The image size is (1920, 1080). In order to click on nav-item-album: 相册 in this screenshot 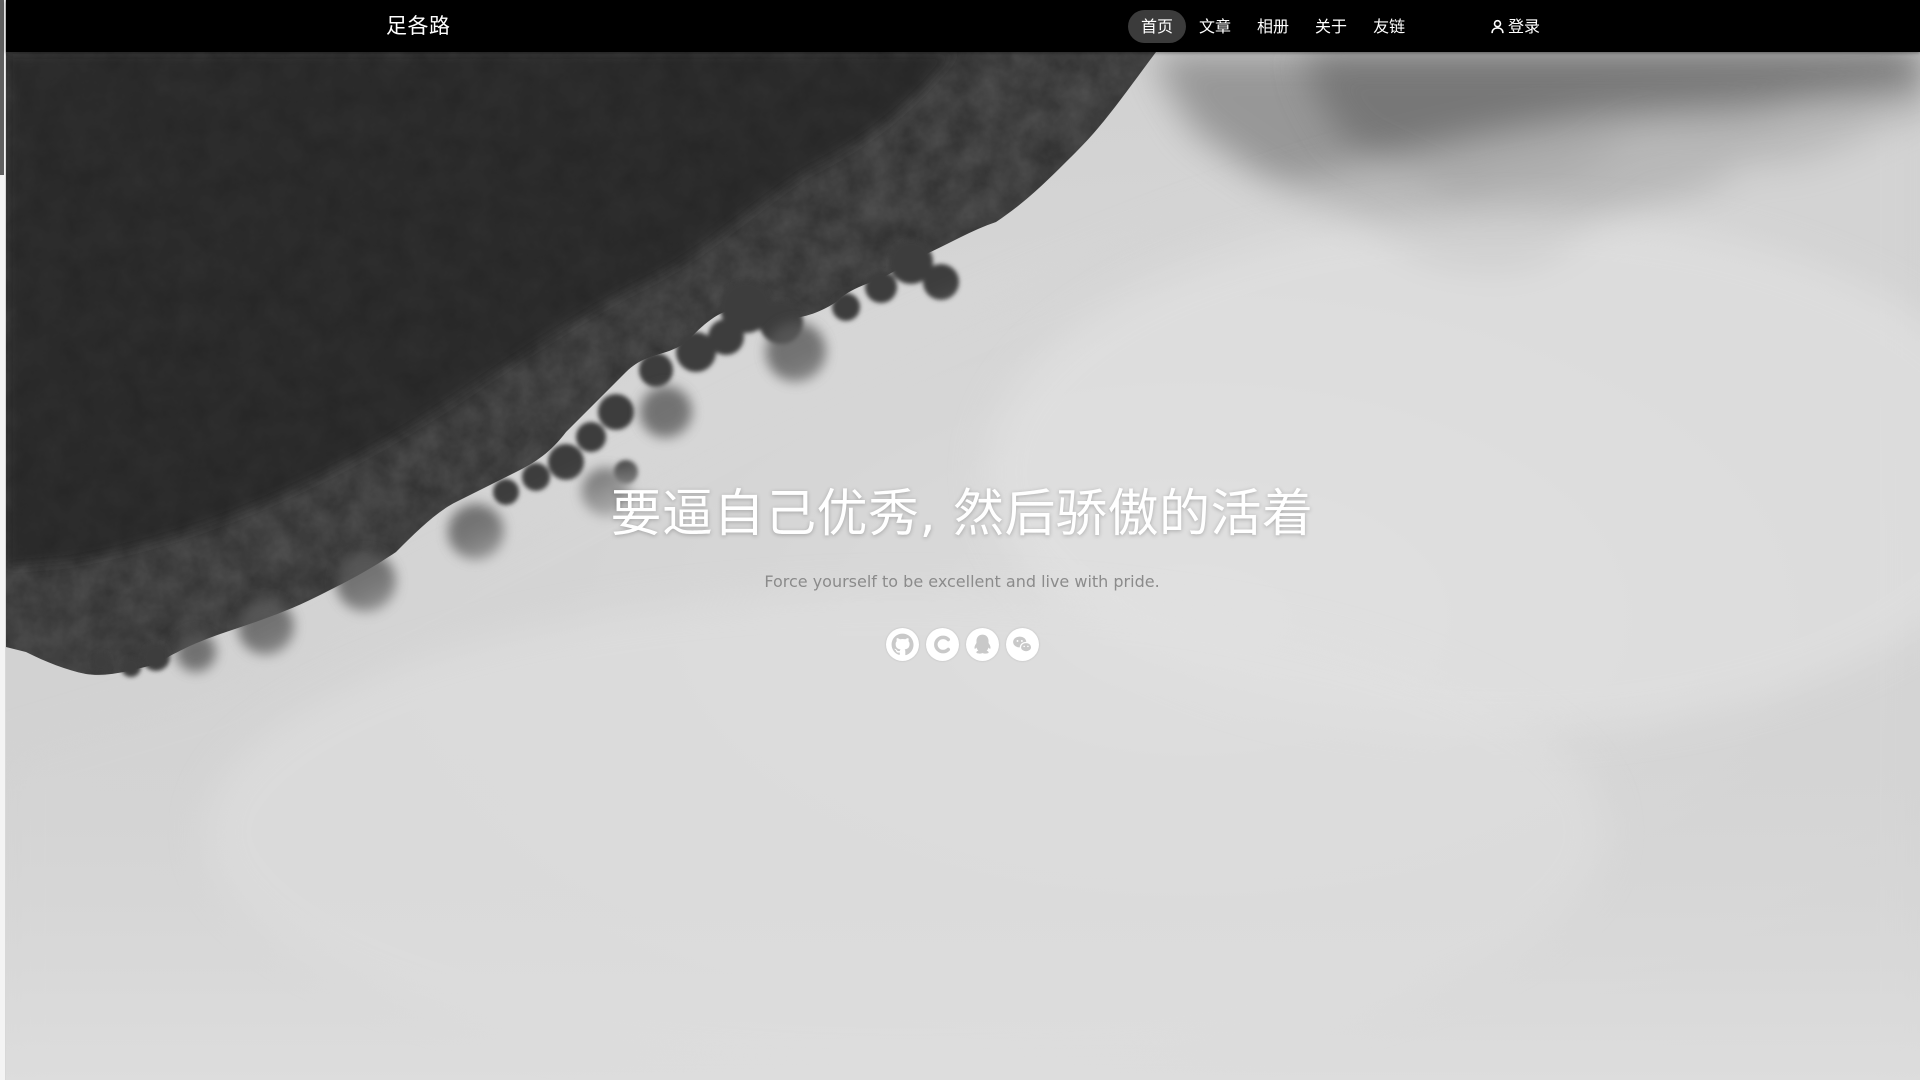, I will do `click(1273, 26)`.